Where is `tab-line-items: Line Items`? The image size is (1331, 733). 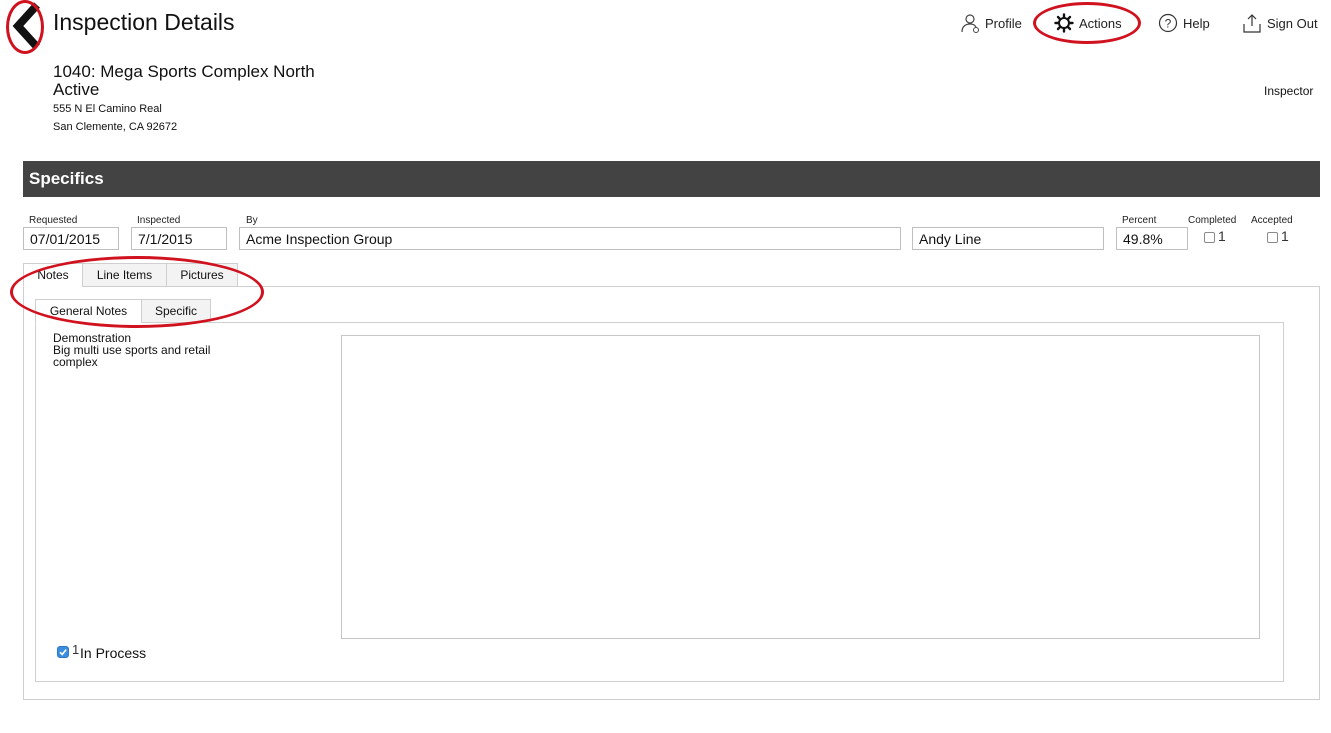 tab-line-items: Line Items is located at coordinates (124, 275).